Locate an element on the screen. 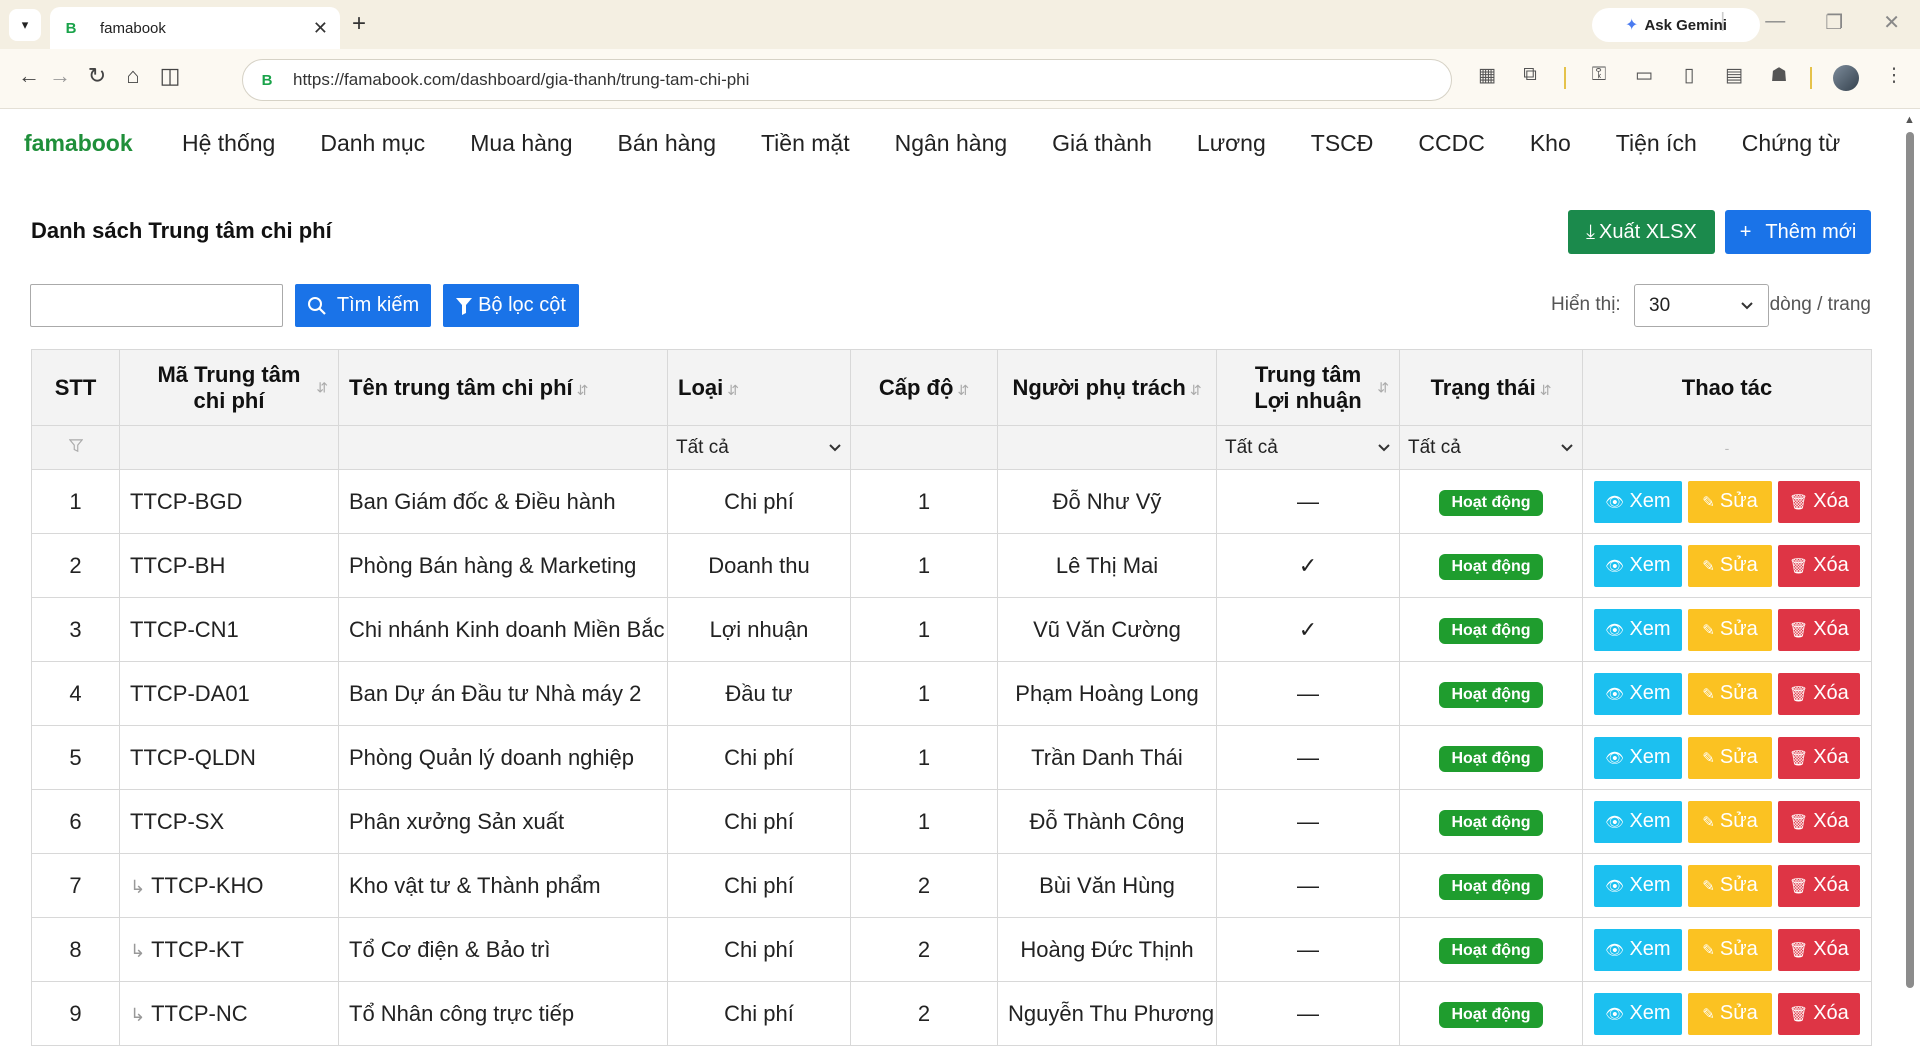 This screenshot has height=1046, width=1920. trash-icon: 🗑 is located at coordinates (1799, 886).